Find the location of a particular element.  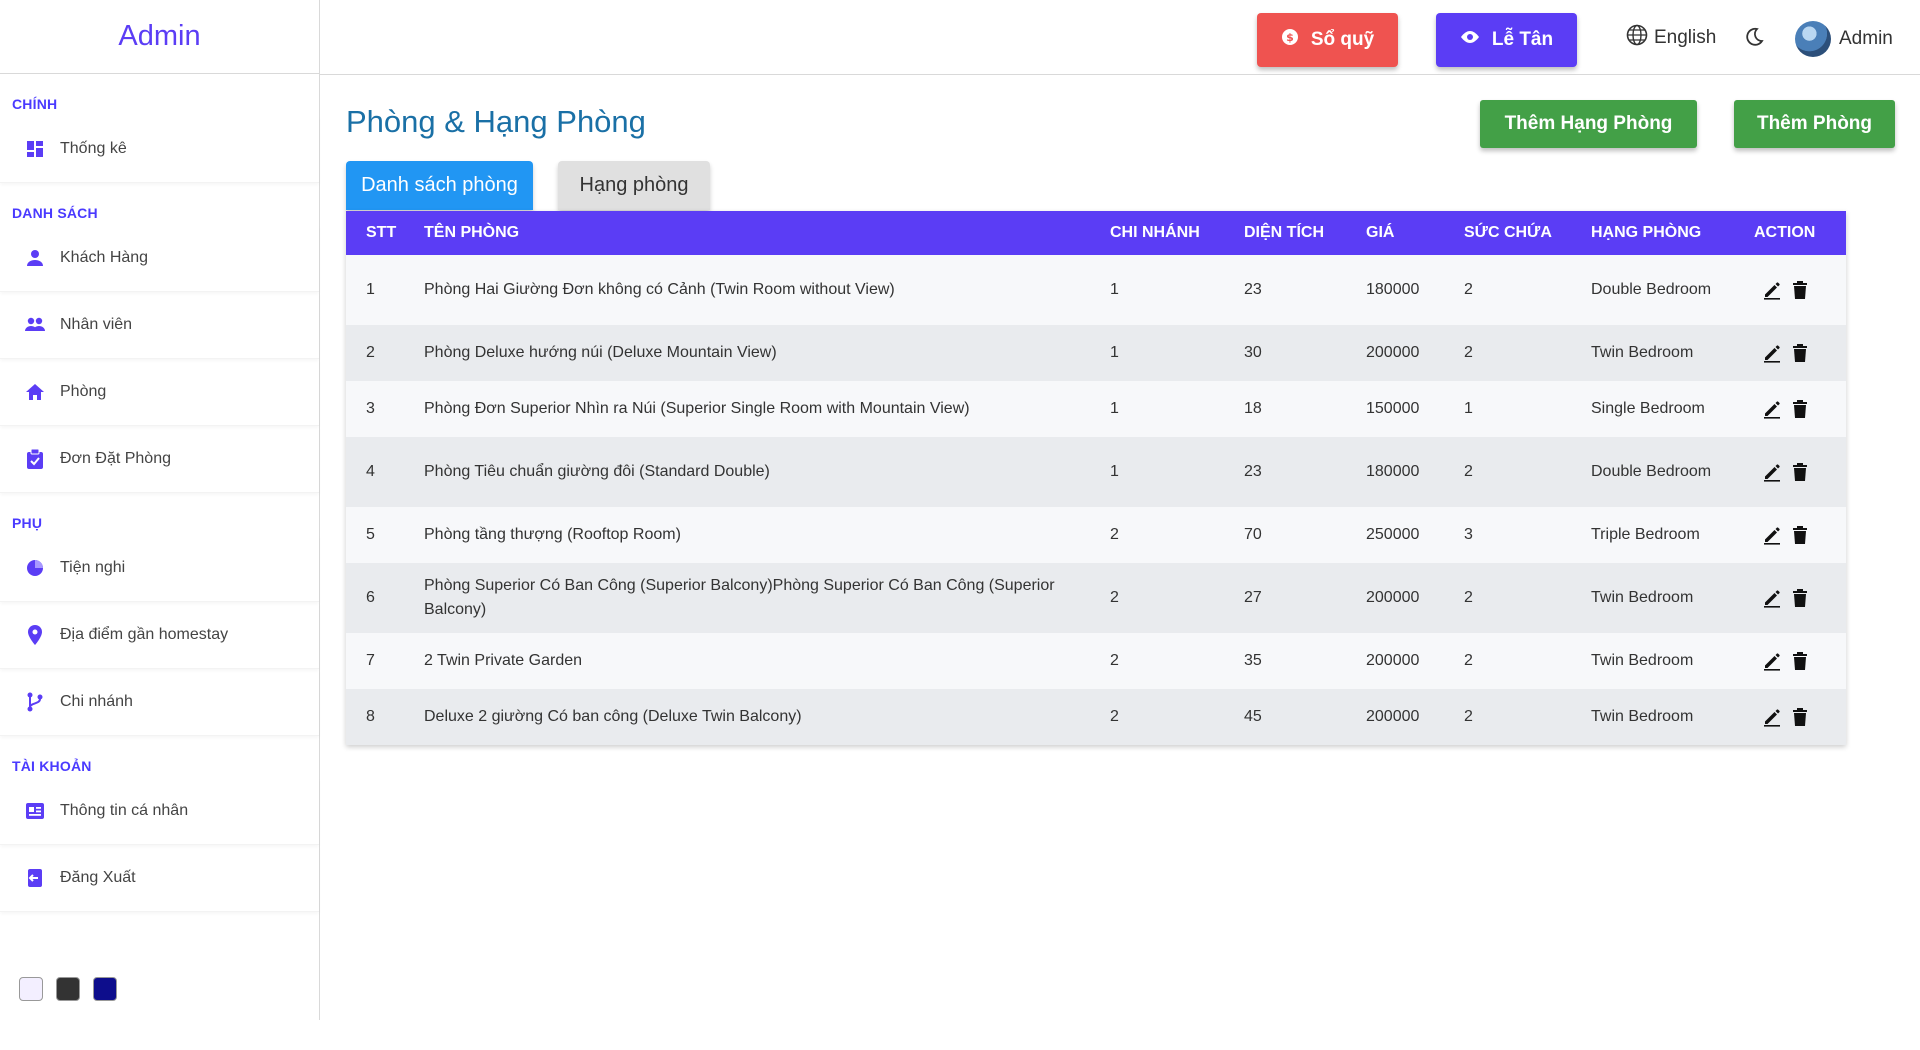

brand: Admin is located at coordinates (159, 37).